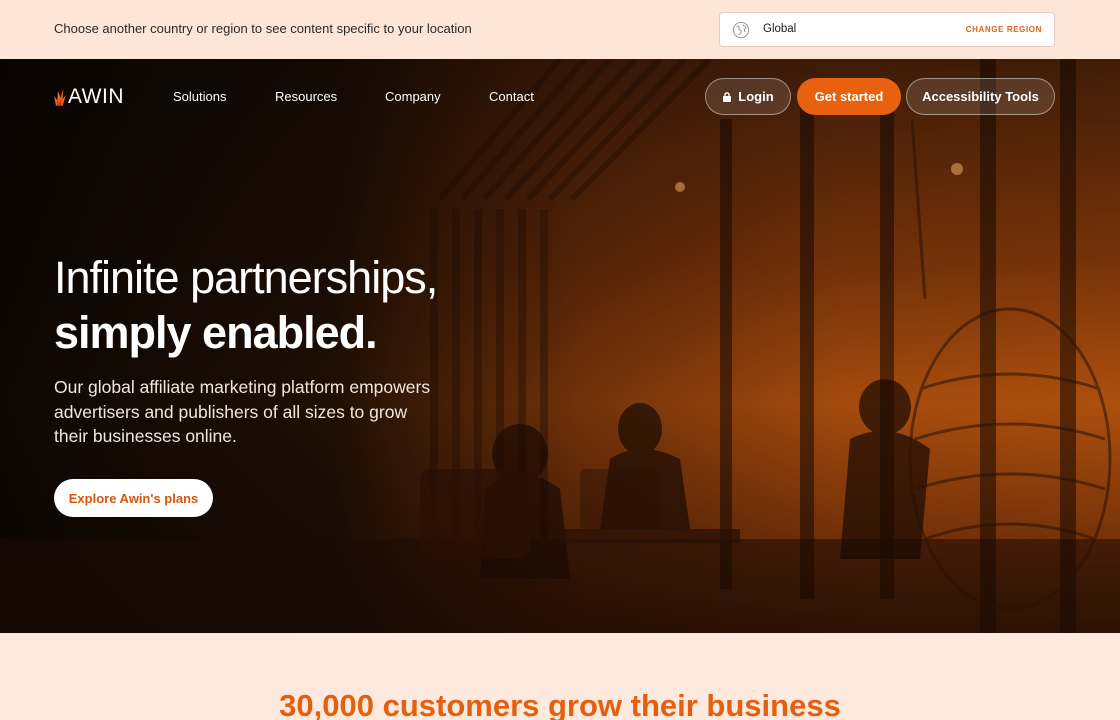  Describe the element at coordinates (849, 96) in the screenshot. I see `get-started-button: Get started` at that location.